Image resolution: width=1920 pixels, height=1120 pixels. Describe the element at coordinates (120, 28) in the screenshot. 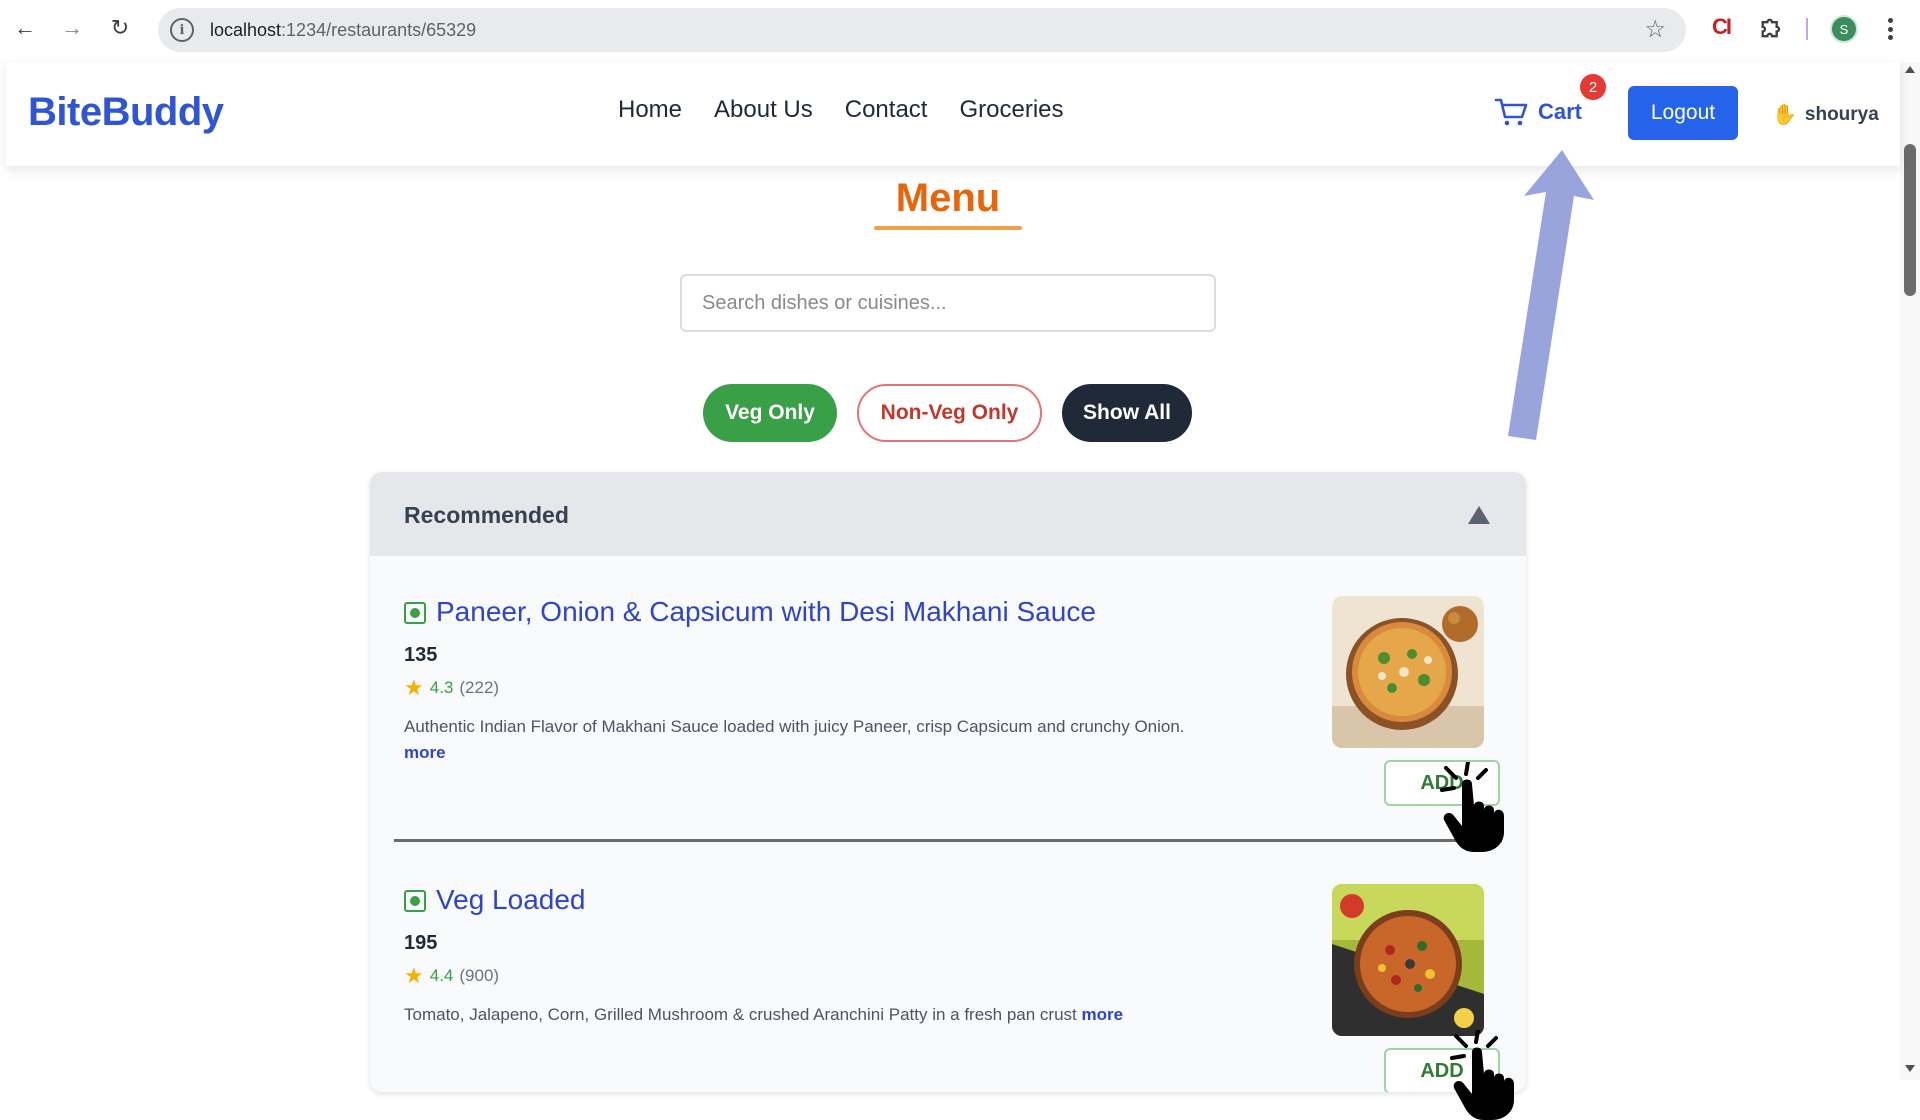

I see `reload-icon: ↻` at that location.